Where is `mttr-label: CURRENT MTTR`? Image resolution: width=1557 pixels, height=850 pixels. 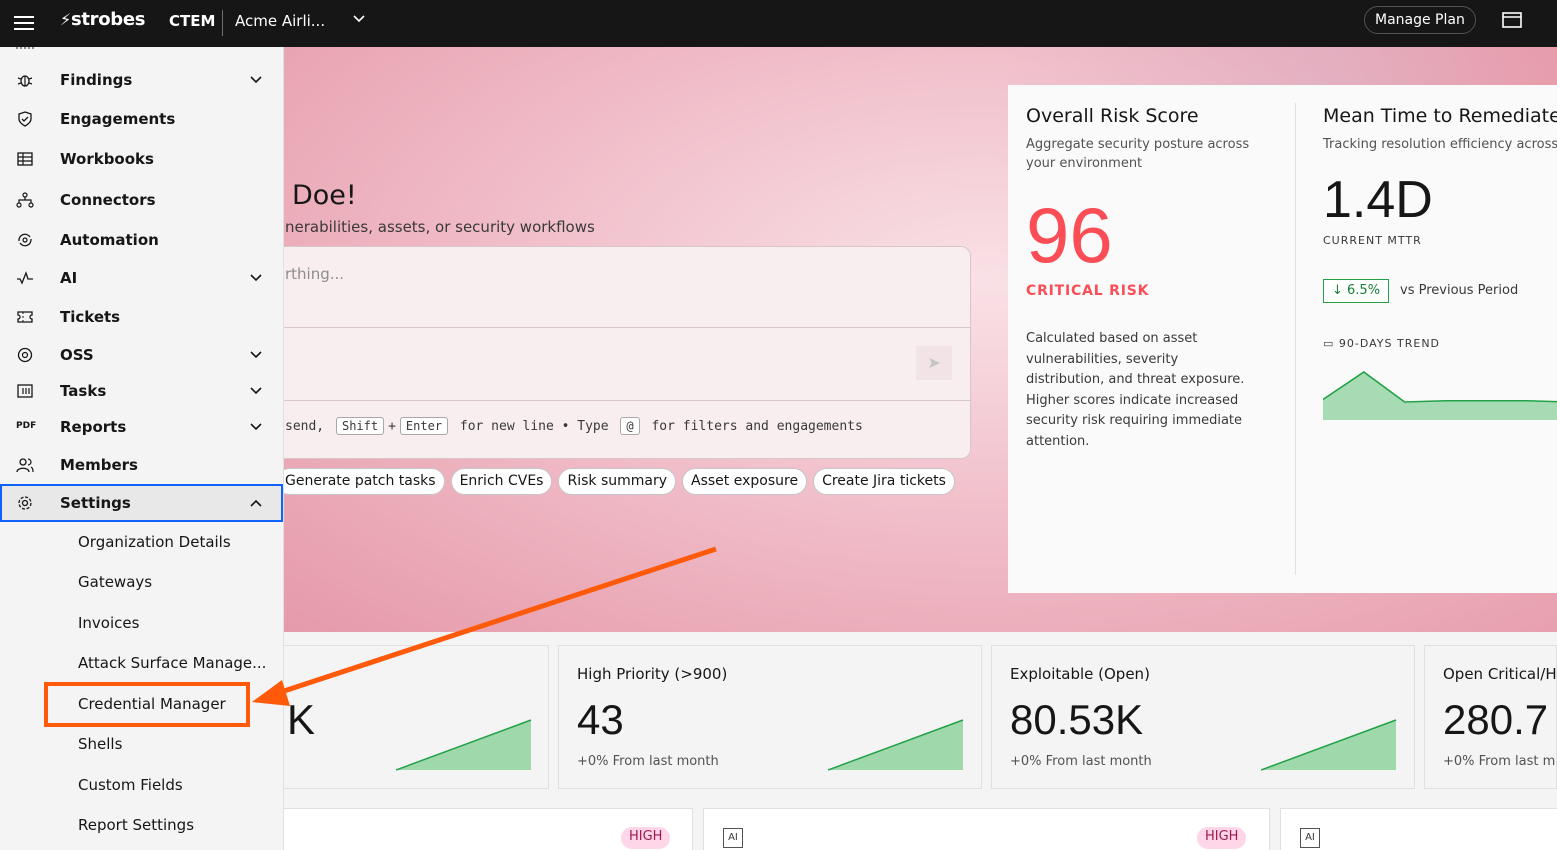
mttr-label: CURRENT MTTR is located at coordinates (1372, 240).